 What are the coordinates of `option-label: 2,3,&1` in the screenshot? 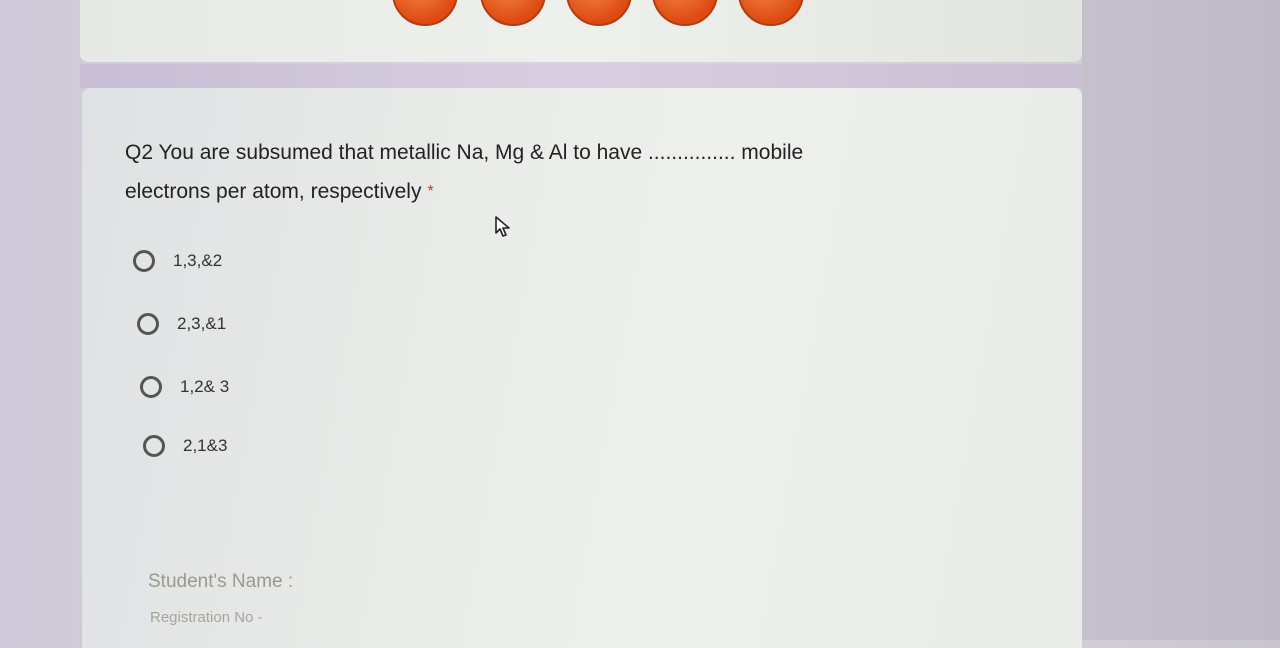 It's located at (202, 323).